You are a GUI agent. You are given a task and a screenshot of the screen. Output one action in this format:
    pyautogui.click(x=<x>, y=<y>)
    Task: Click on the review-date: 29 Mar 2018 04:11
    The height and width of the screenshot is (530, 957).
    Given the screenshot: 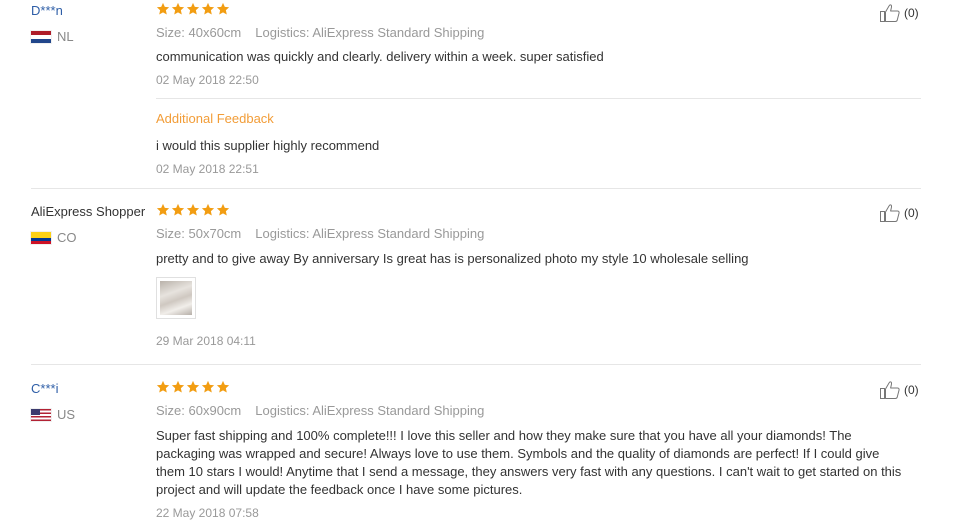 What is the action you would take?
    pyautogui.click(x=206, y=341)
    